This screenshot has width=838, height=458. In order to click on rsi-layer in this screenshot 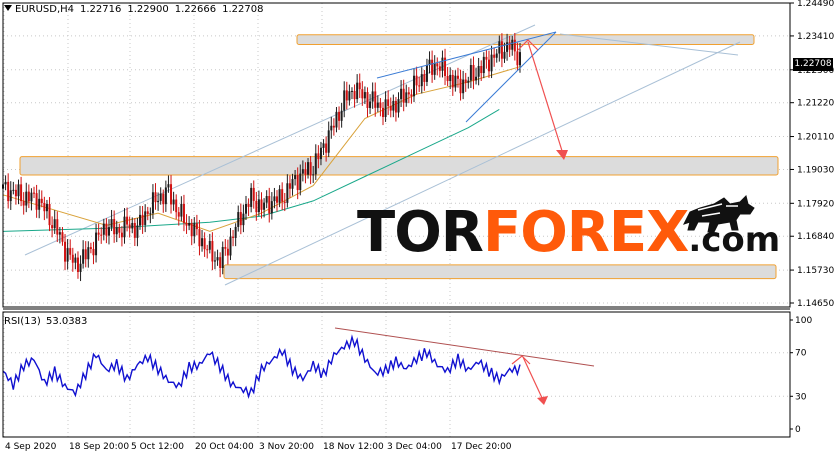, I will do `click(298, 366)`.